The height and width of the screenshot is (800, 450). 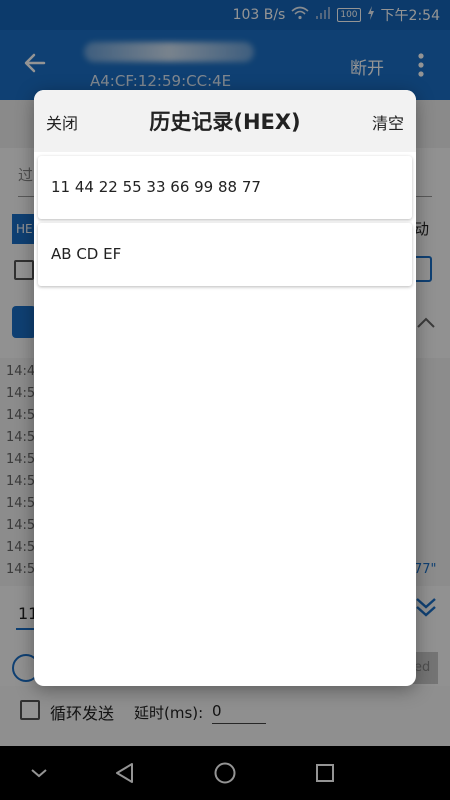 I want to click on dialog-header: 关闭 历史记录(HEX) 清空, so click(x=225, y=121).